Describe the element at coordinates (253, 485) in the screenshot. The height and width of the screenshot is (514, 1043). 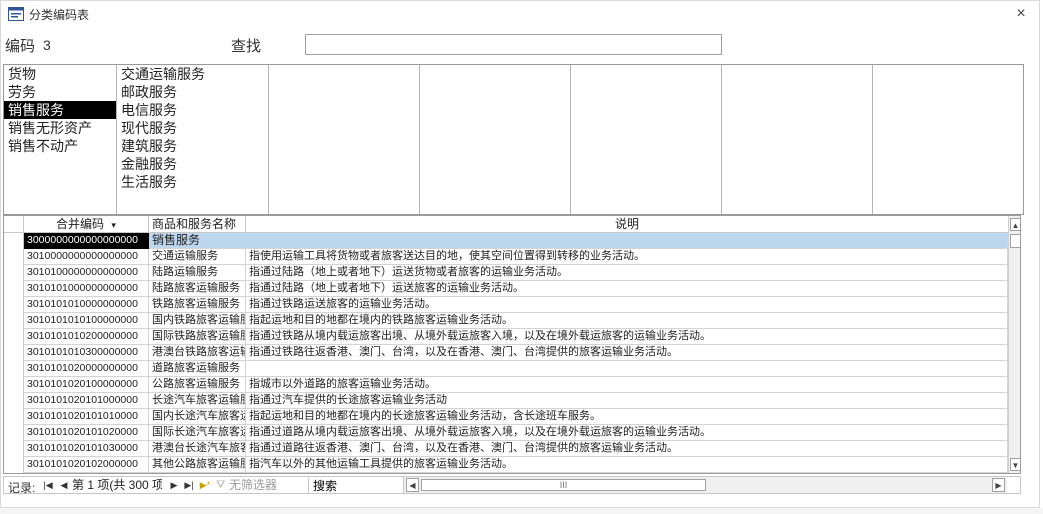
I see `no-filter-button: 无筛选器` at that location.